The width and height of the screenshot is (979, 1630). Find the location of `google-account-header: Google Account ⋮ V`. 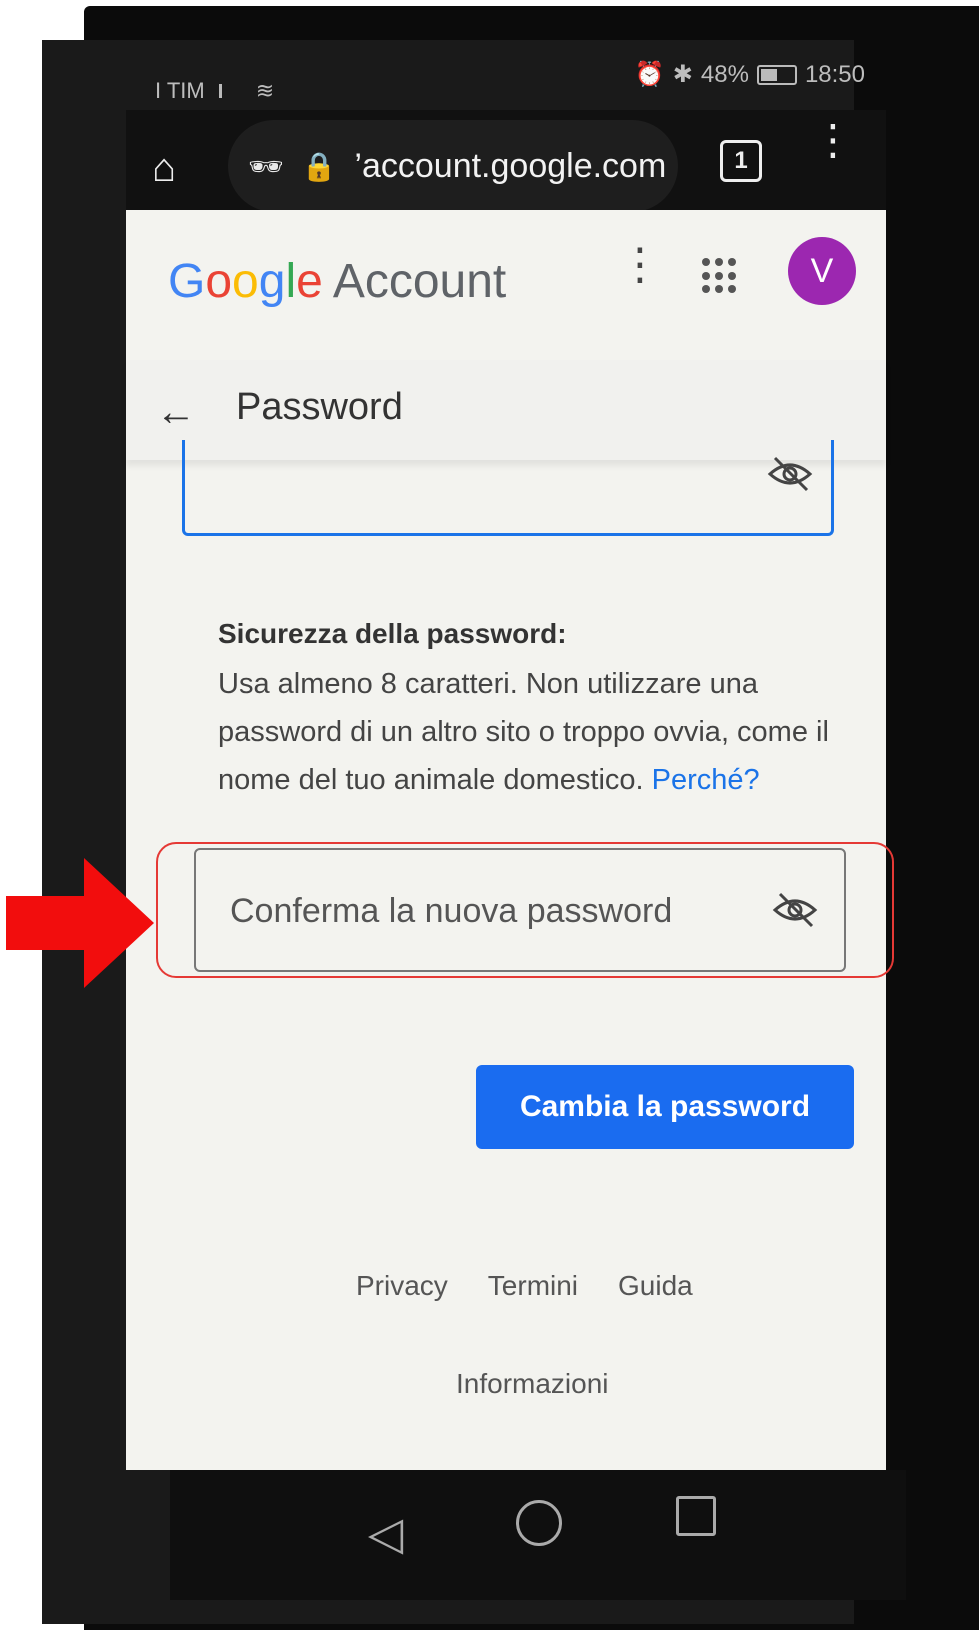

google-account-header: Google Account ⋮ V is located at coordinates (506, 285).